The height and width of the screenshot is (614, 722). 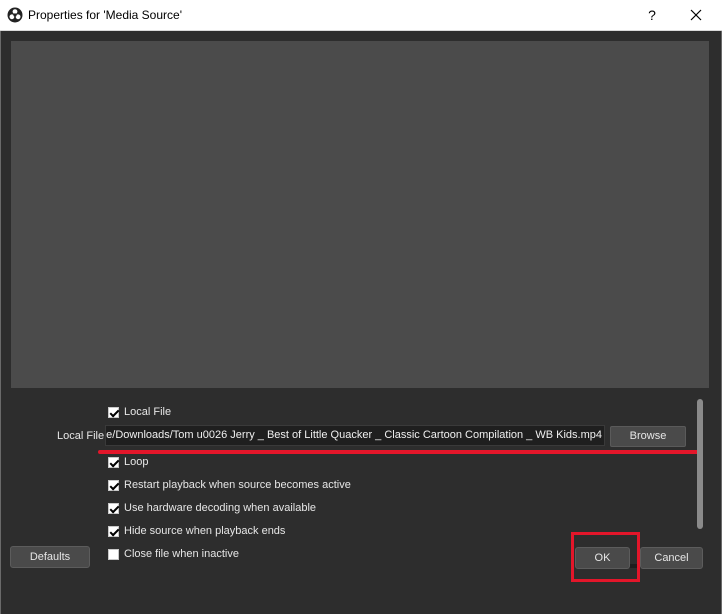 I want to click on hide-source-checkbox, so click(x=113, y=531).